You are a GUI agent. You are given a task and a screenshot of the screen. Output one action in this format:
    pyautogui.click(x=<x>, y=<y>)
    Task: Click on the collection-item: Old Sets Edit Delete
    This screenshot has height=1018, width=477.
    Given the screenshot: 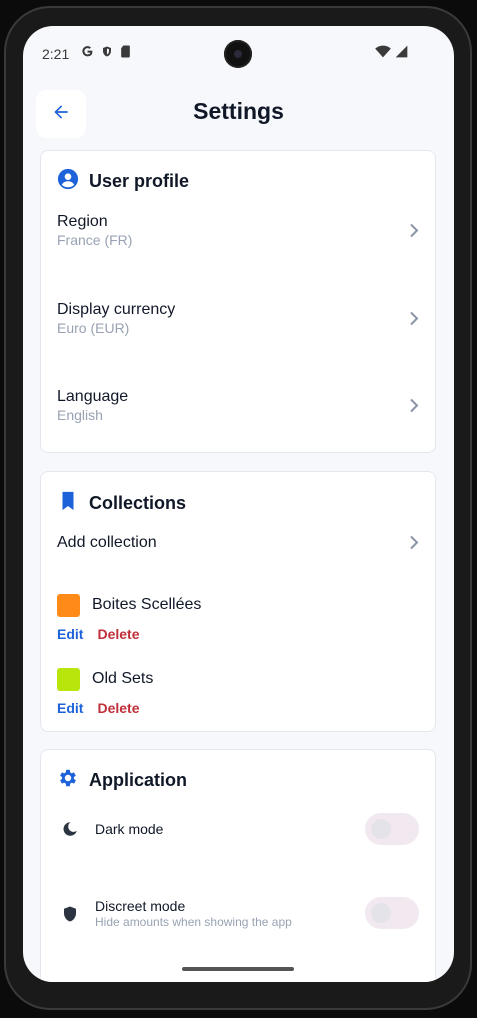 What is the action you would take?
    pyautogui.click(x=238, y=695)
    